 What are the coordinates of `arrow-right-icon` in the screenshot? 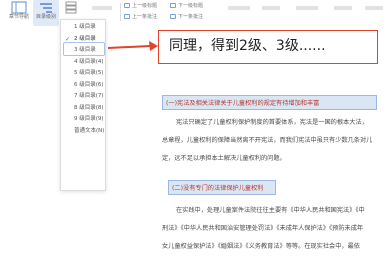 It's located at (132, 46).